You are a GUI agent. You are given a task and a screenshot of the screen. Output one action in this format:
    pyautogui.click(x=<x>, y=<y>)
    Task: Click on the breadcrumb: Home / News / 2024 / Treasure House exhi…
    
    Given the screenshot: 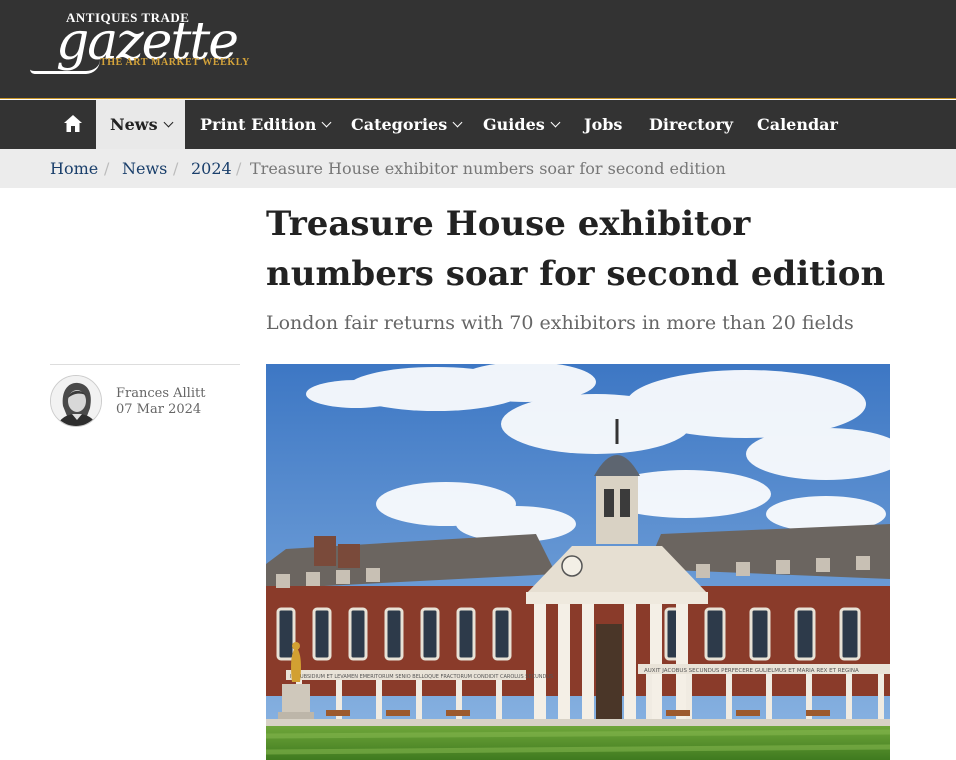 What is the action you would take?
    pyautogui.click(x=478, y=168)
    